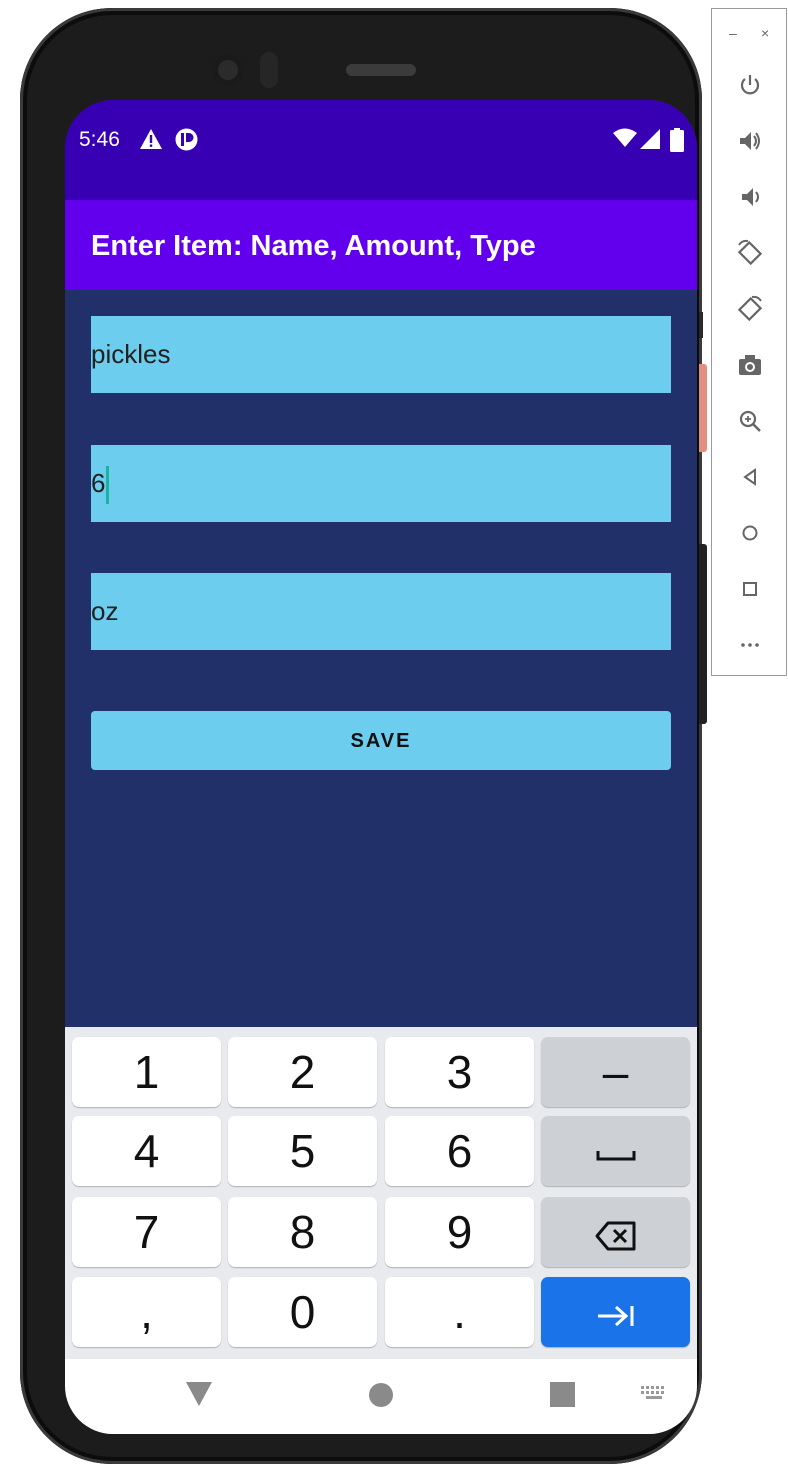 The width and height of the screenshot is (788, 1474). Describe the element at coordinates (615, 1236) in the screenshot. I see `backspace-icon` at that location.